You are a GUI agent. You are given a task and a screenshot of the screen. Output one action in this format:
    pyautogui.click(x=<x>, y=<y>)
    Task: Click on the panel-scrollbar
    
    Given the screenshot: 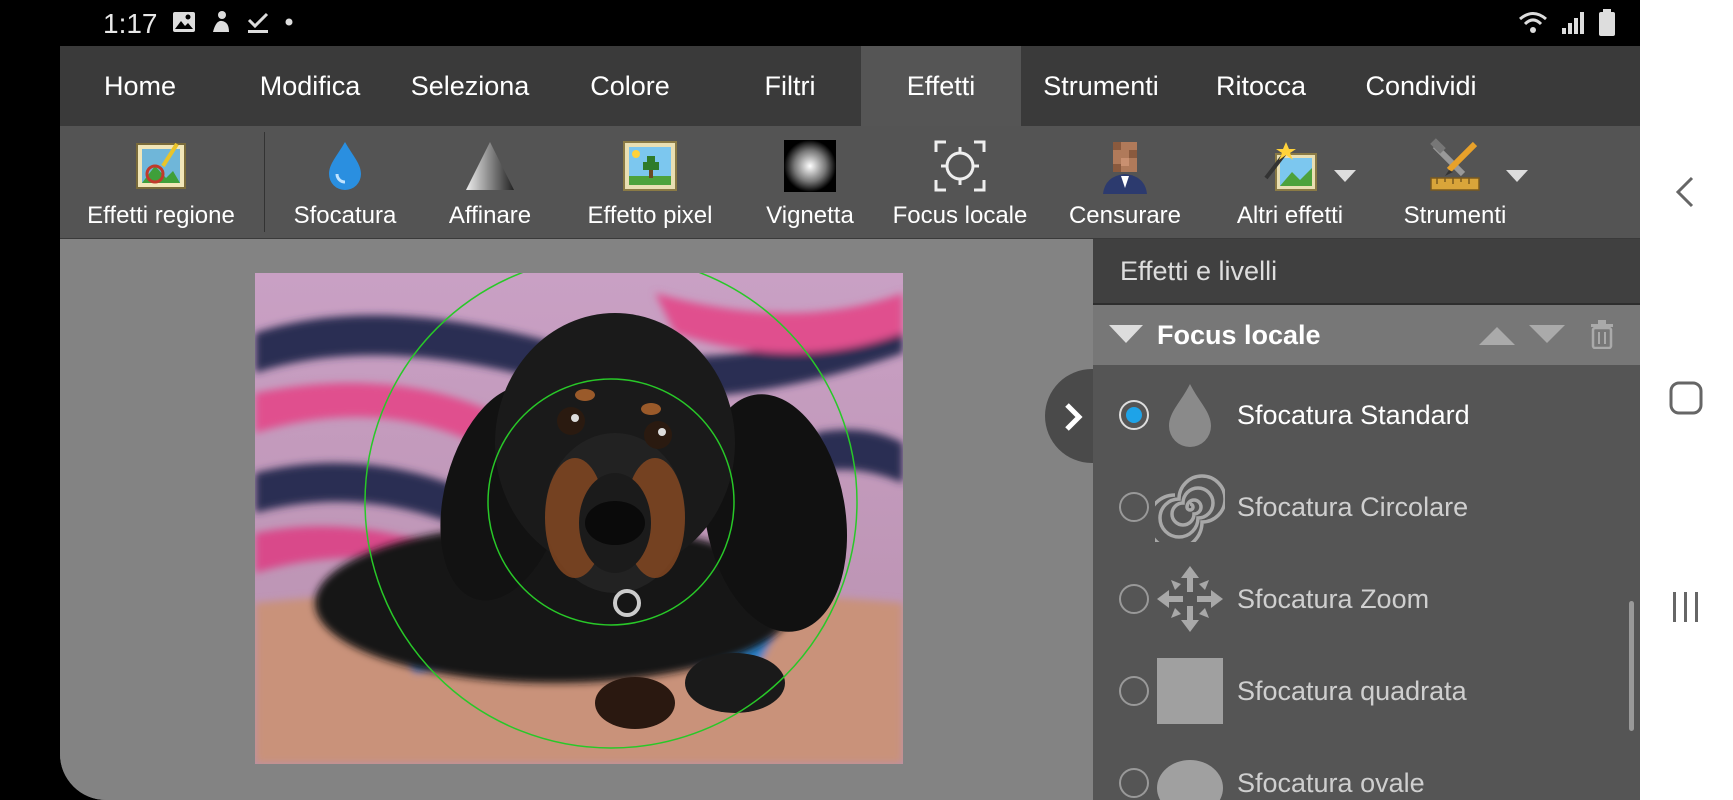 What is the action you would take?
    pyautogui.click(x=1631, y=666)
    